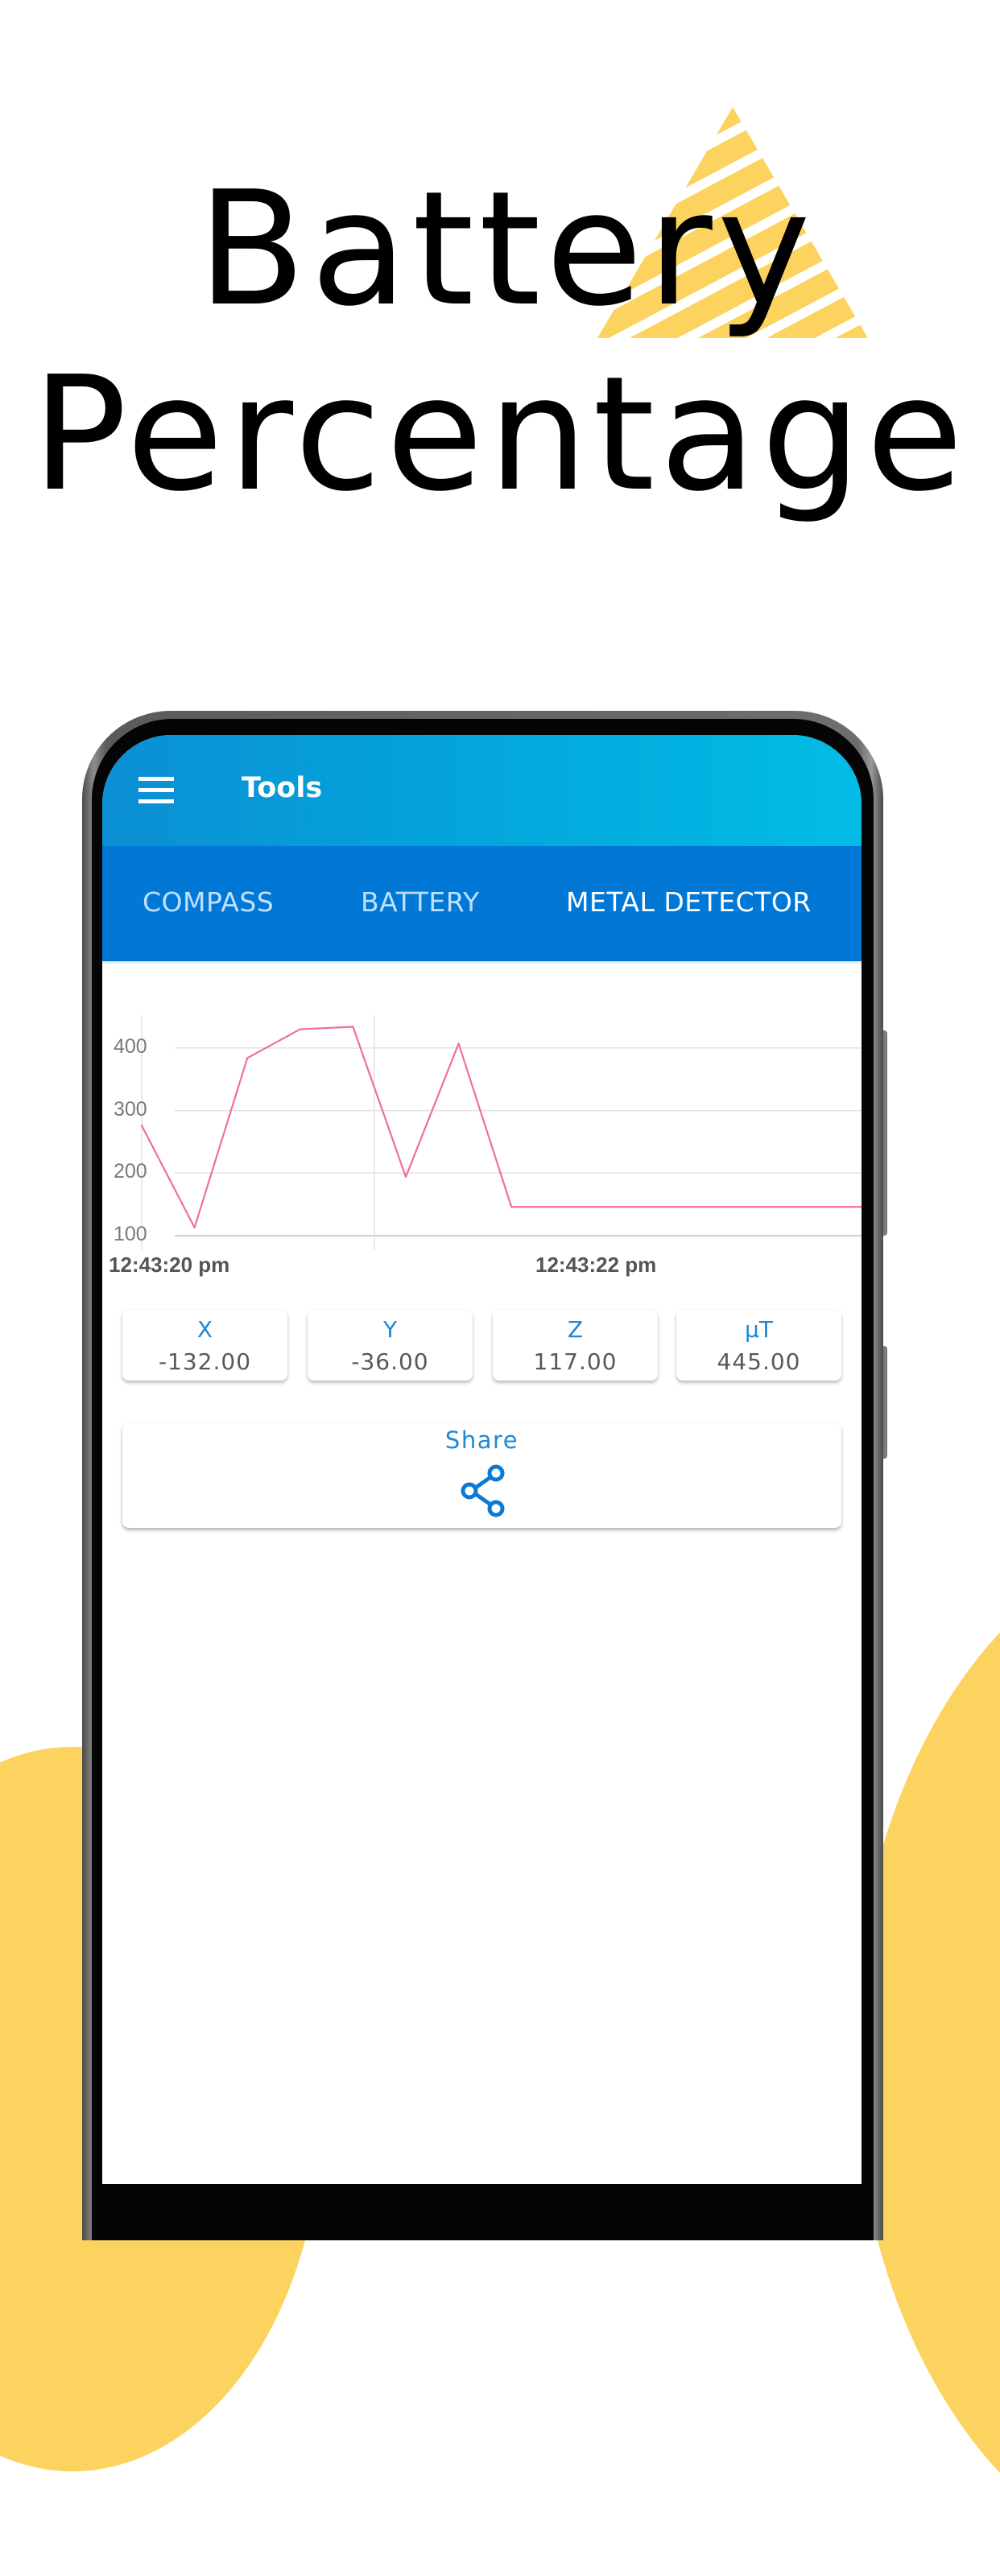  Describe the element at coordinates (596, 1265) in the screenshot. I see `x-tick-label: 12:43:22 pm` at that location.